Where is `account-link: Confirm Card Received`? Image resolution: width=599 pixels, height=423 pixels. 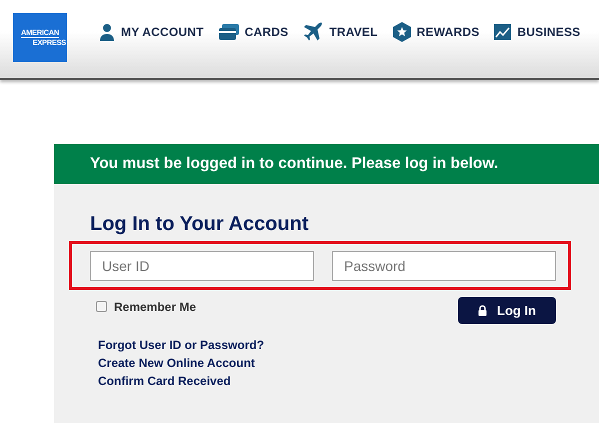
account-link: Confirm Card Received is located at coordinates (164, 381).